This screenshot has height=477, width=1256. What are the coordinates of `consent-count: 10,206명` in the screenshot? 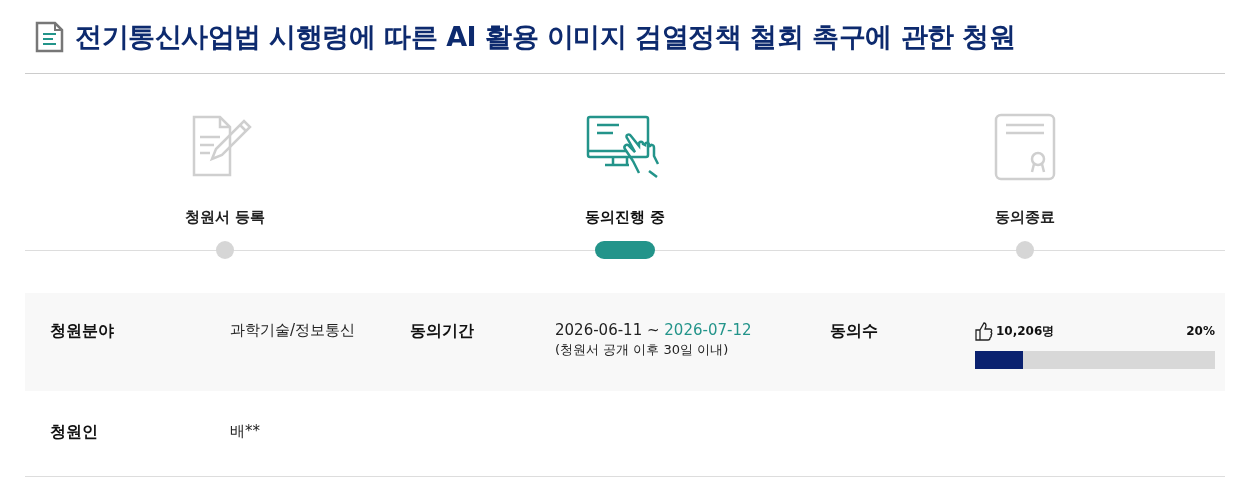 It's located at (1025, 331).